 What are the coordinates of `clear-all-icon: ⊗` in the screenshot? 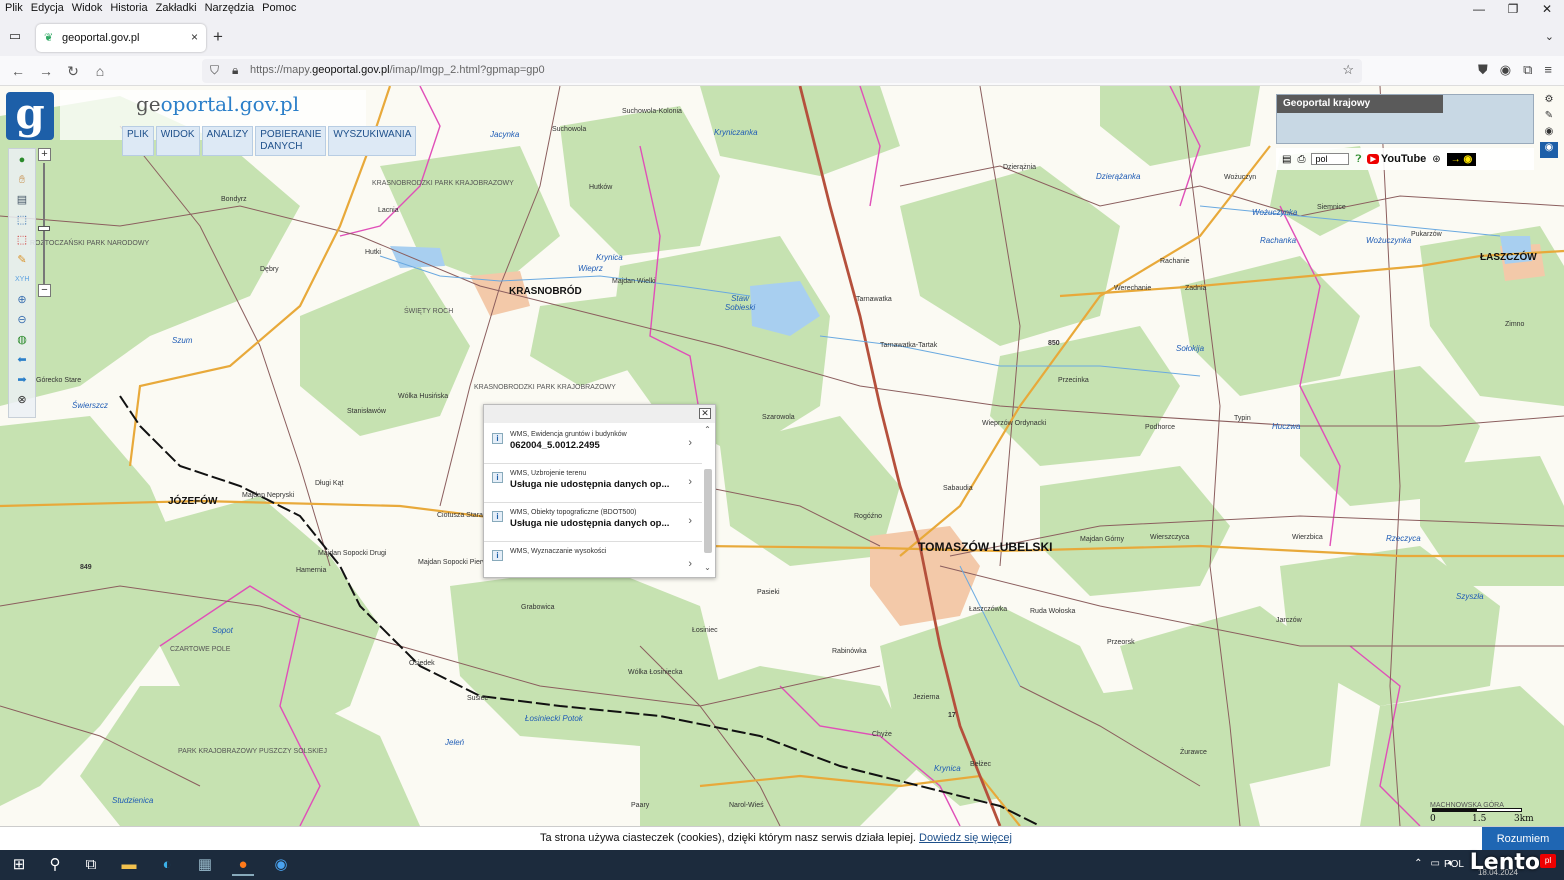 It's located at (22, 400).